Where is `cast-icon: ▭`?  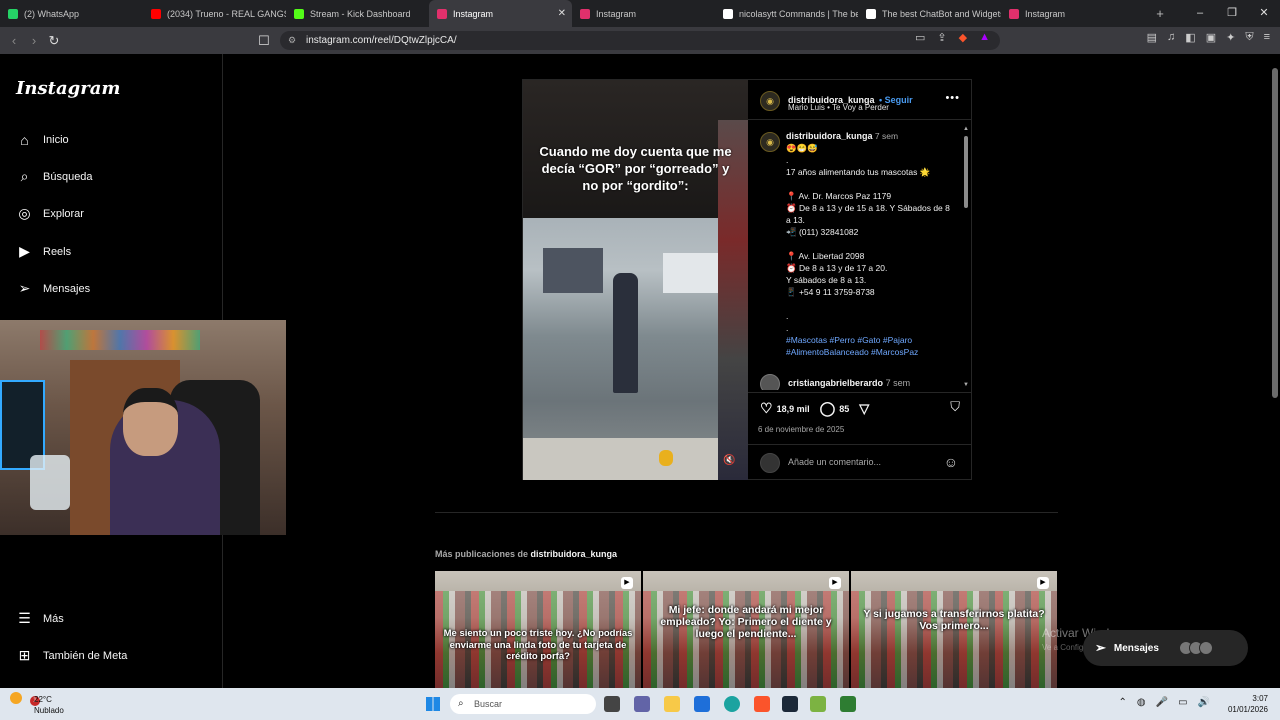 cast-icon: ▭ is located at coordinates (920, 37).